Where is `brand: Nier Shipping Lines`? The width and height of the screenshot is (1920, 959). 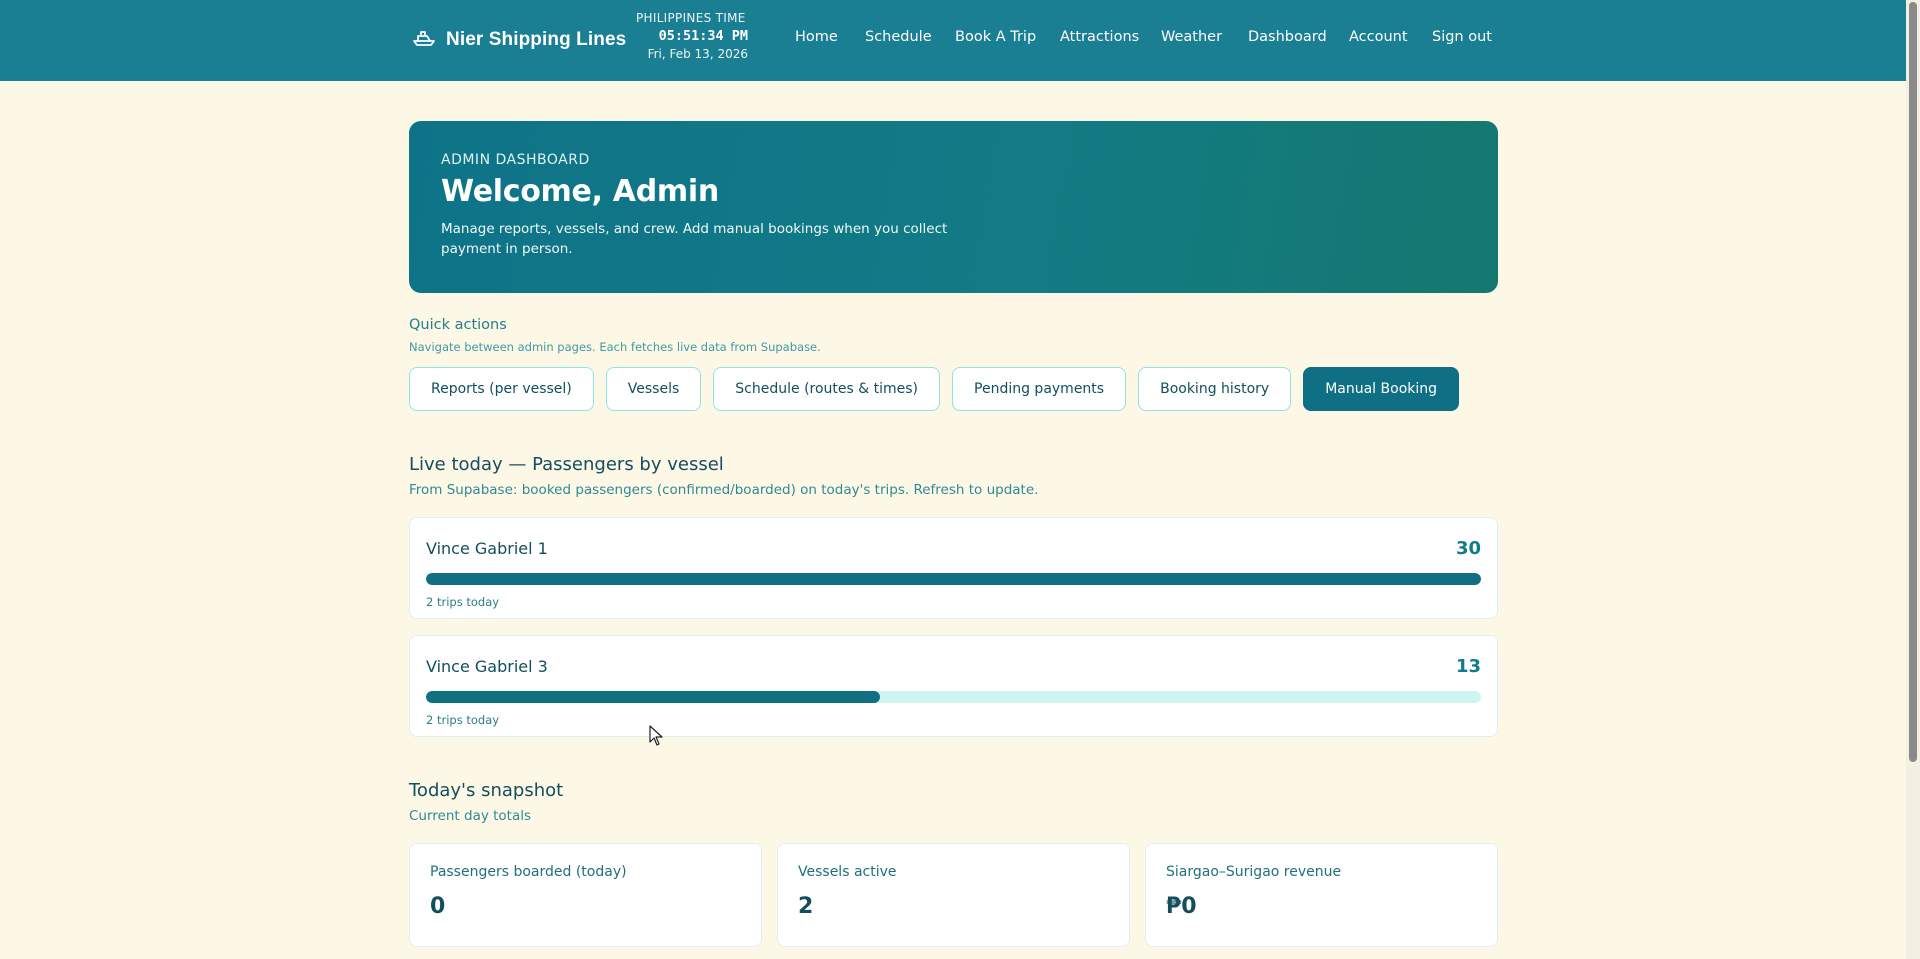 brand: Nier Shipping Lines is located at coordinates (519, 40).